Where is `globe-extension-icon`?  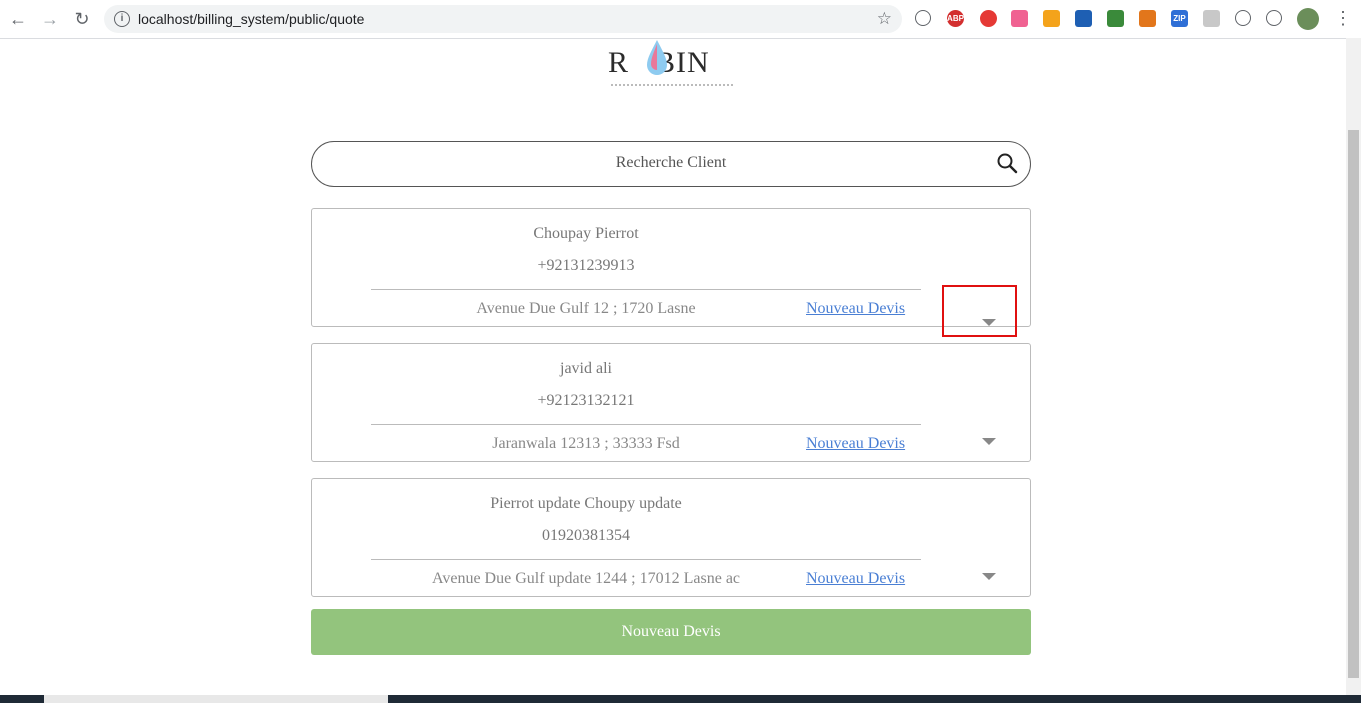 globe-extension-icon is located at coordinates (1115, 18).